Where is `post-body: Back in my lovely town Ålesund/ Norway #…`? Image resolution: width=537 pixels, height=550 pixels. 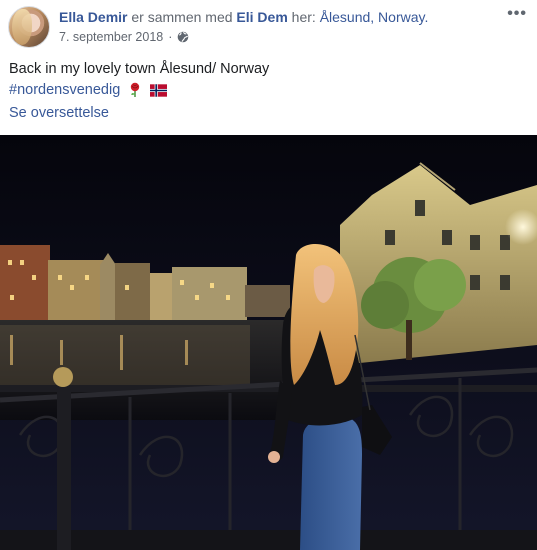 post-body: Back in my lovely town Ålesund/ Norway #… is located at coordinates (139, 80).